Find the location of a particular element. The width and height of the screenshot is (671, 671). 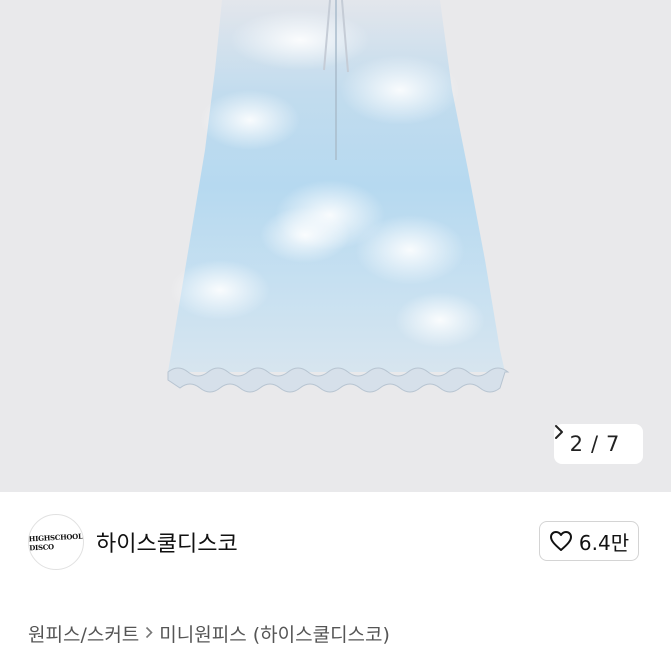

breadcrumb-category: 원피스/스커트 is located at coordinates (83, 633).